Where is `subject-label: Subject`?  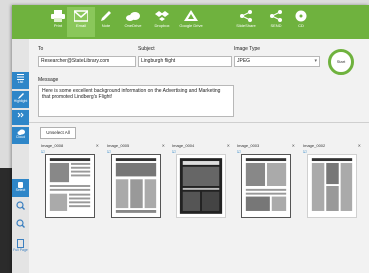 subject-label: Subject is located at coordinates (146, 49).